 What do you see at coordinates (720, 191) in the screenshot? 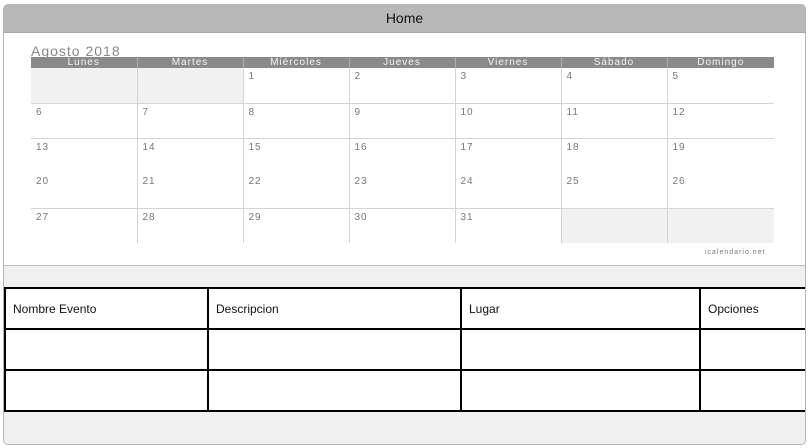
I see `calendar-day-cell: 26` at bounding box center [720, 191].